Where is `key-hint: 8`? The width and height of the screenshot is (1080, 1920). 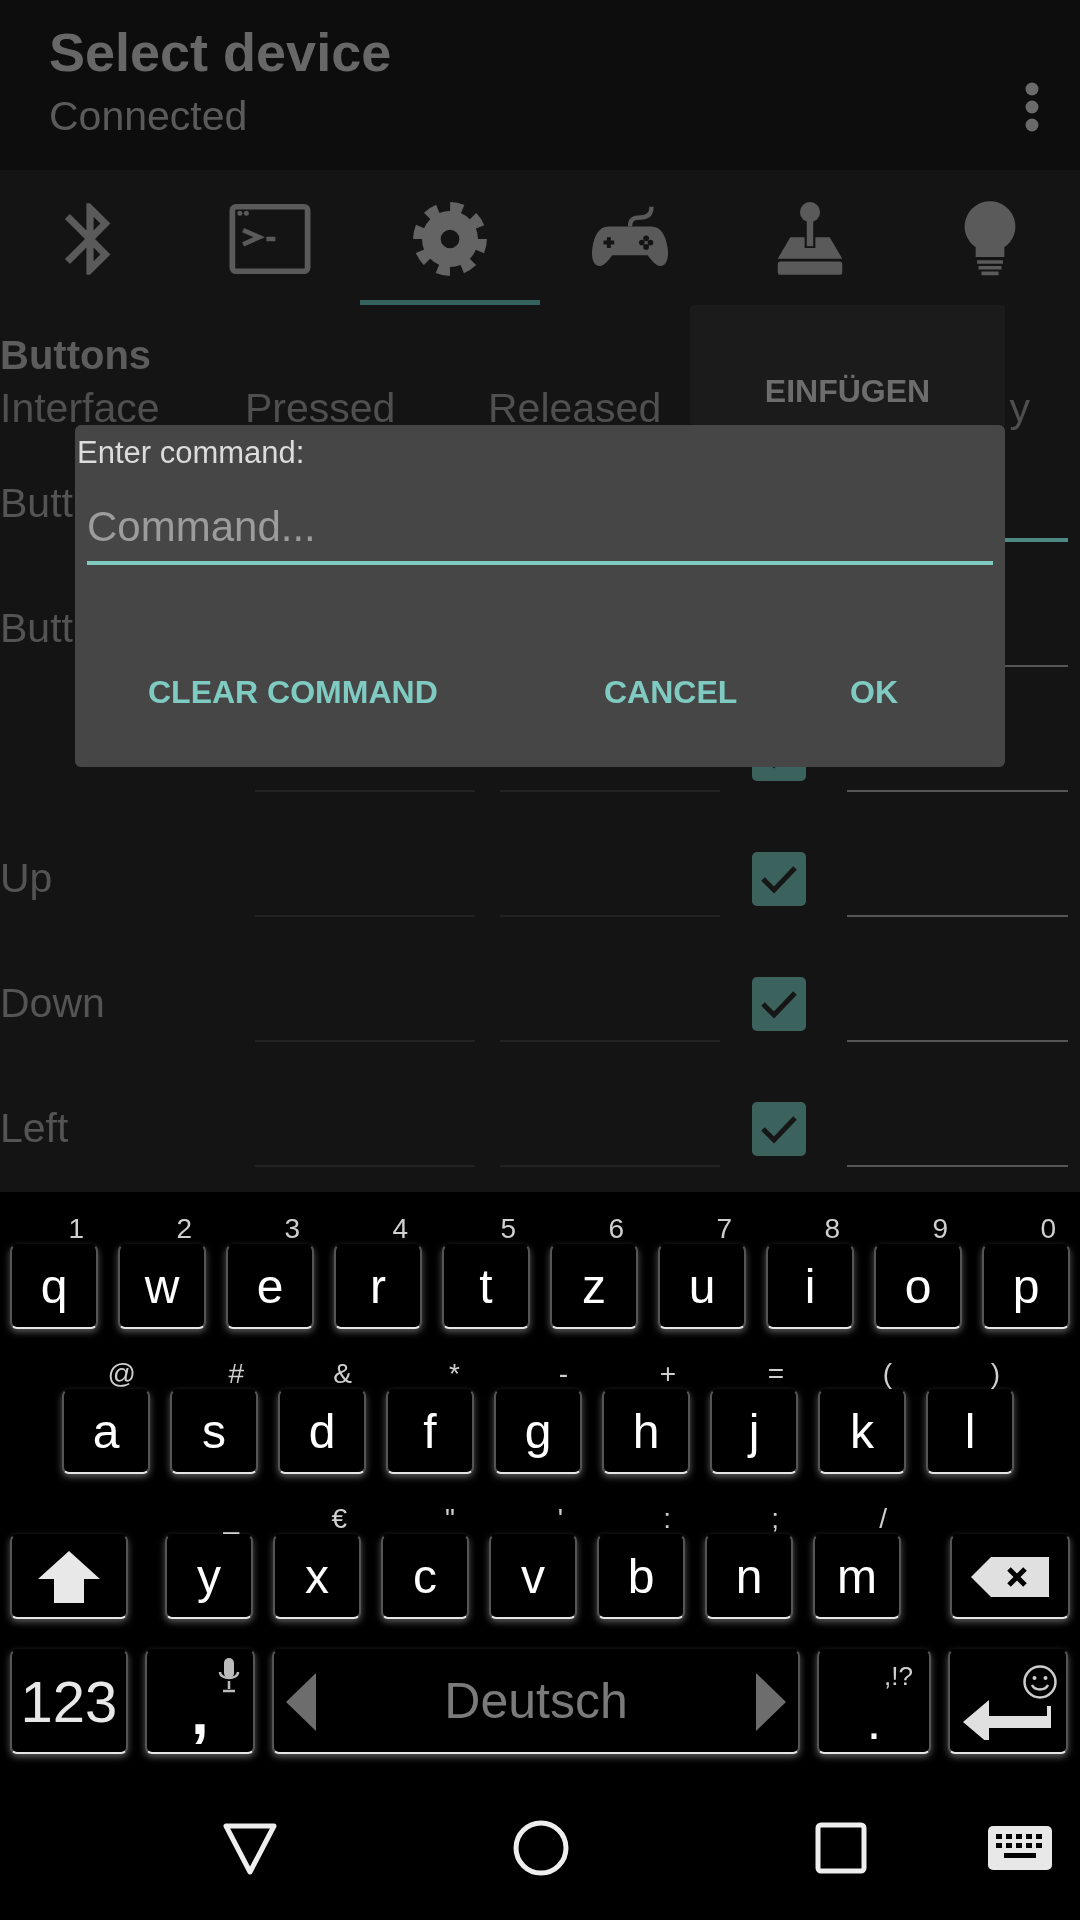
key-hint: 8 is located at coordinates (832, 1229).